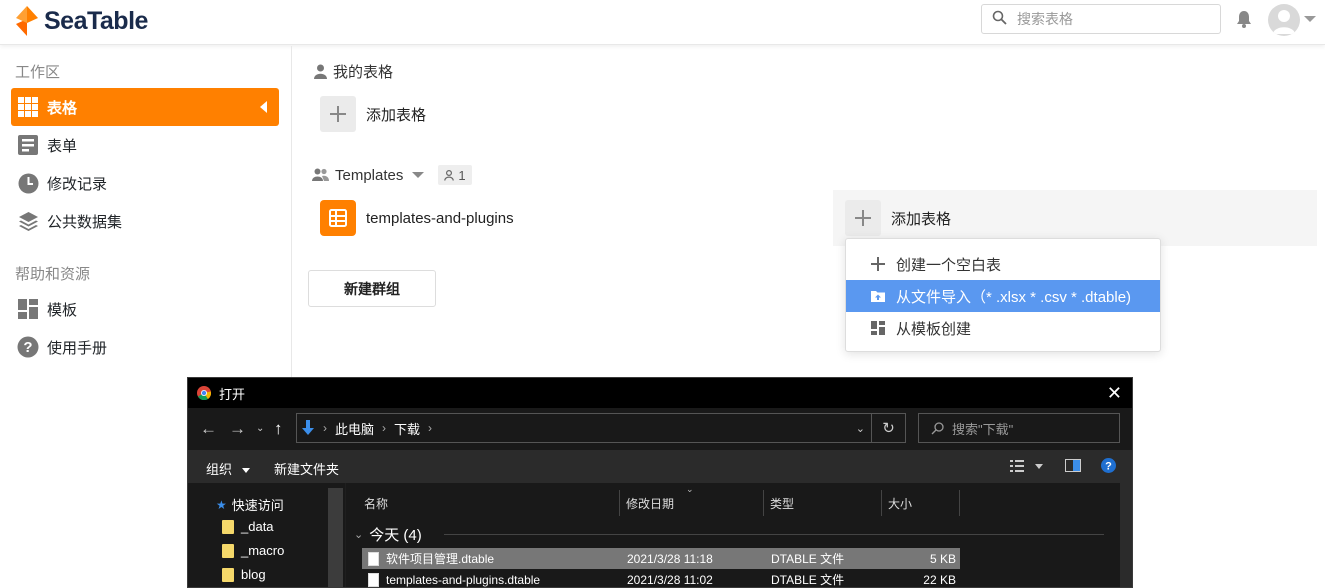  What do you see at coordinates (949, 265) in the screenshot?
I see `menu-item-label: 创建一个空白表` at bounding box center [949, 265].